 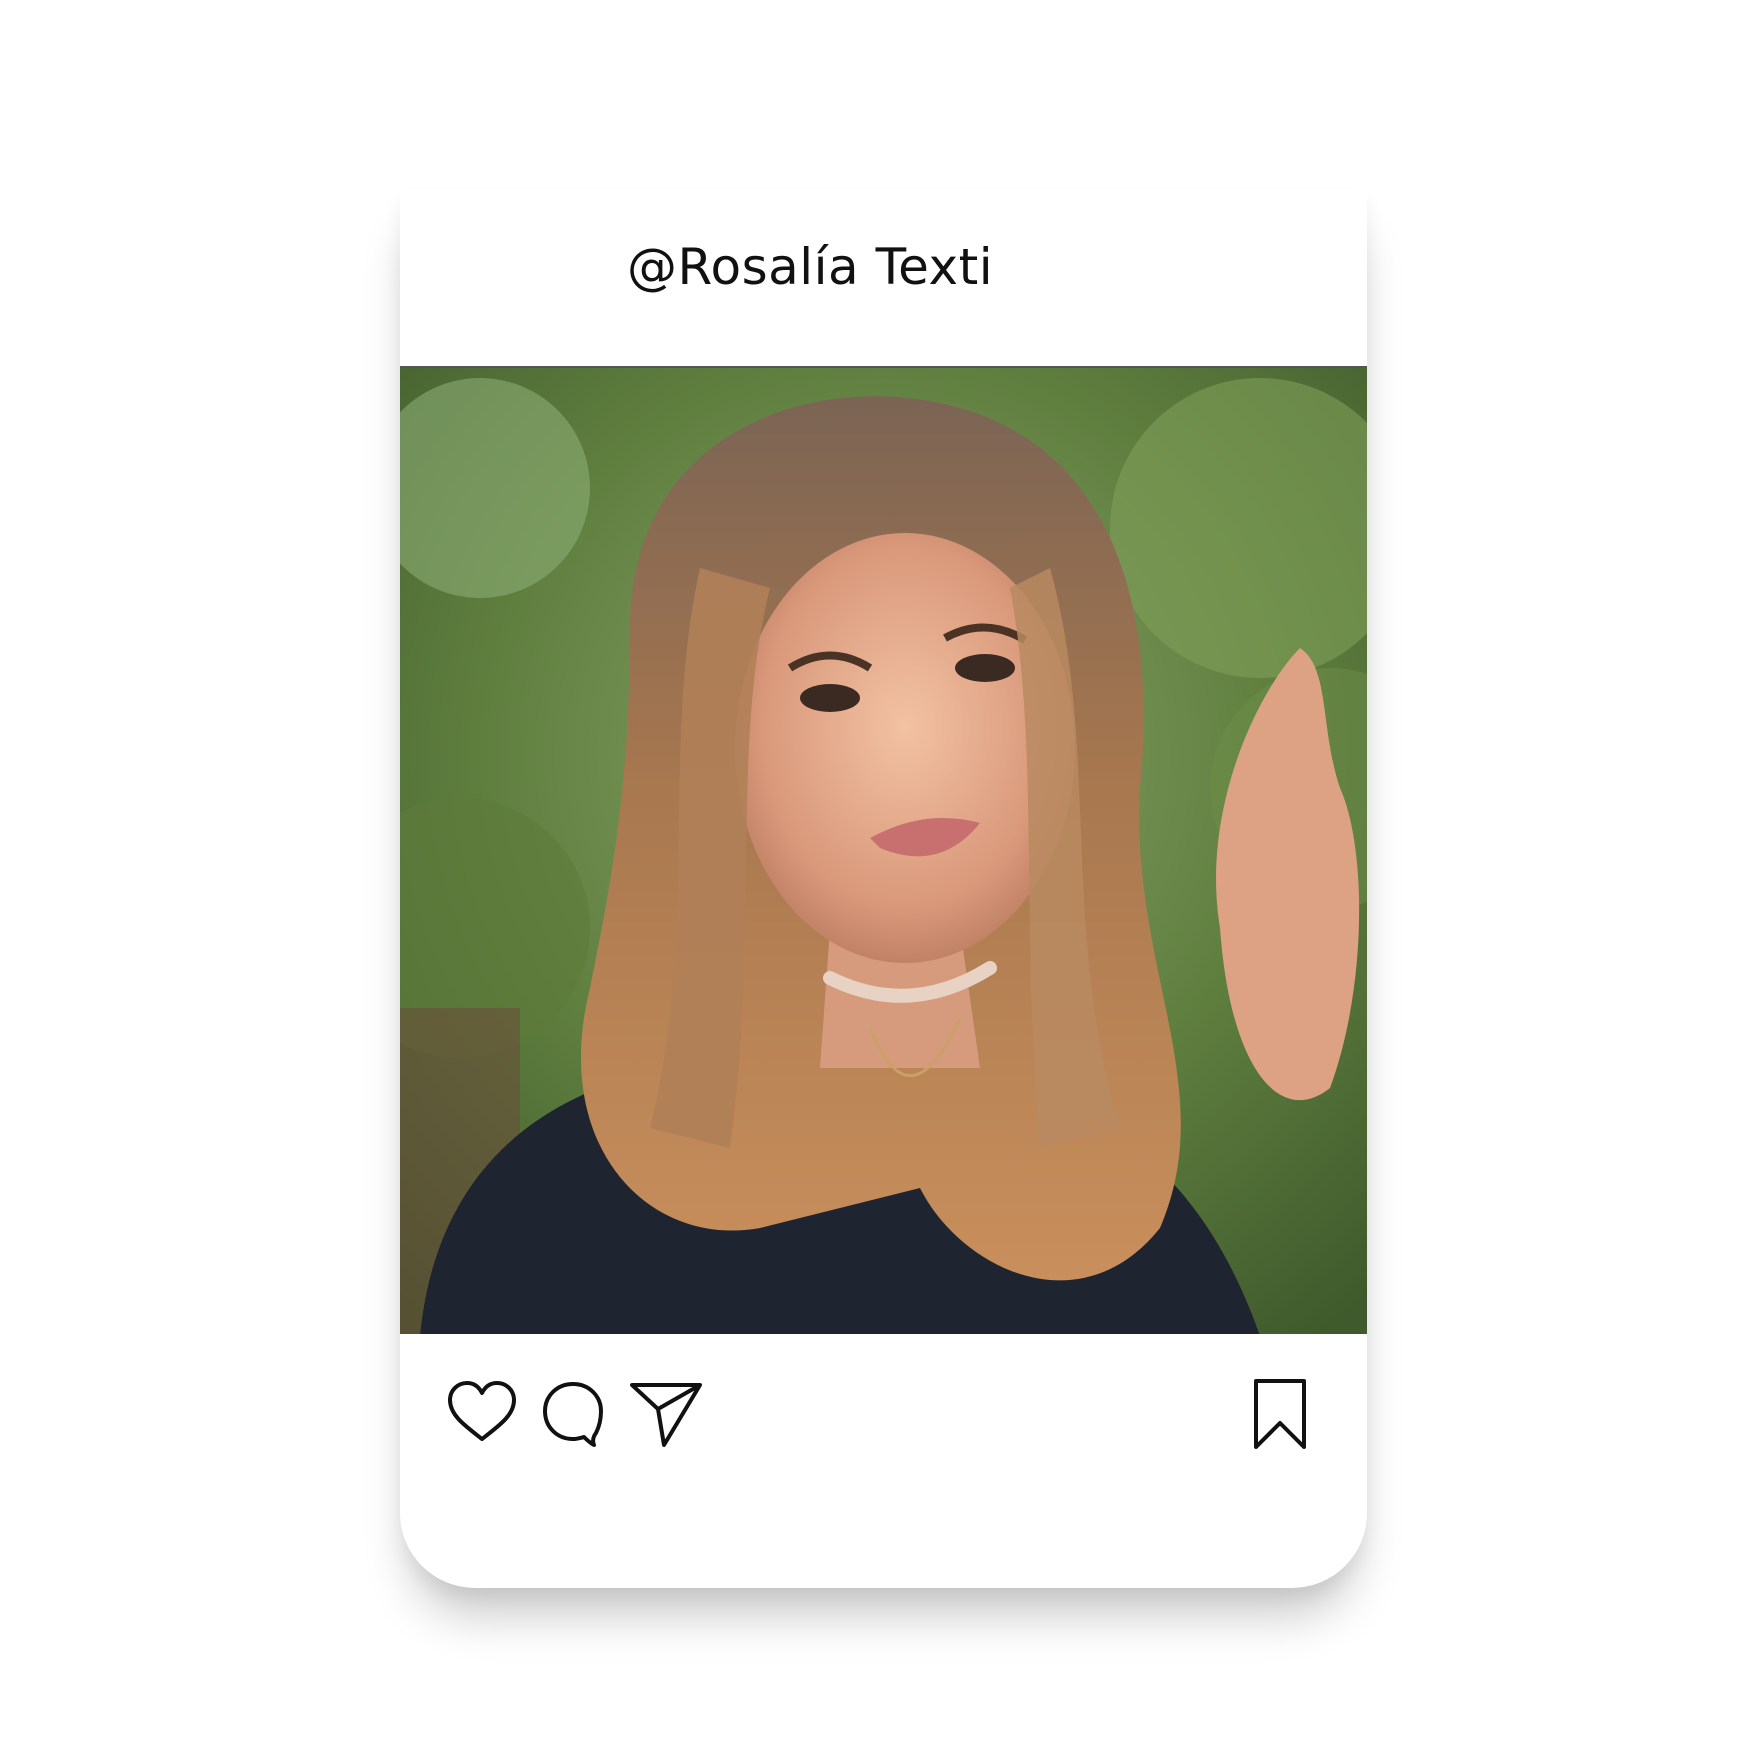 What do you see at coordinates (1280, 1413) in the screenshot?
I see `bookmark-icon` at bounding box center [1280, 1413].